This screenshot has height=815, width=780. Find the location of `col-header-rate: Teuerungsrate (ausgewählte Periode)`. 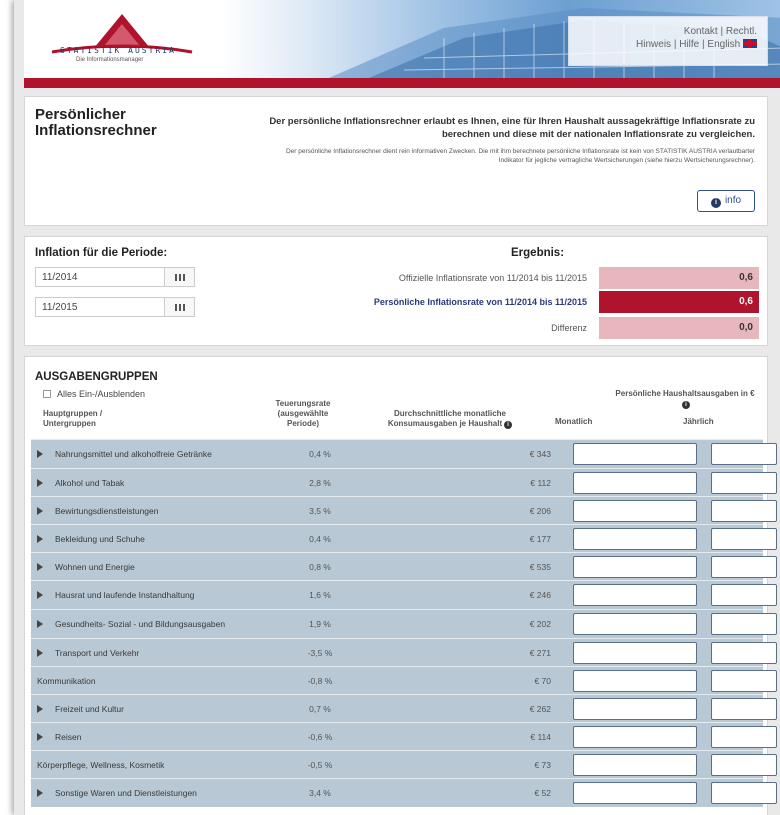

col-header-rate: Teuerungsrate (ausgewählte Periode) is located at coordinates (303, 413).